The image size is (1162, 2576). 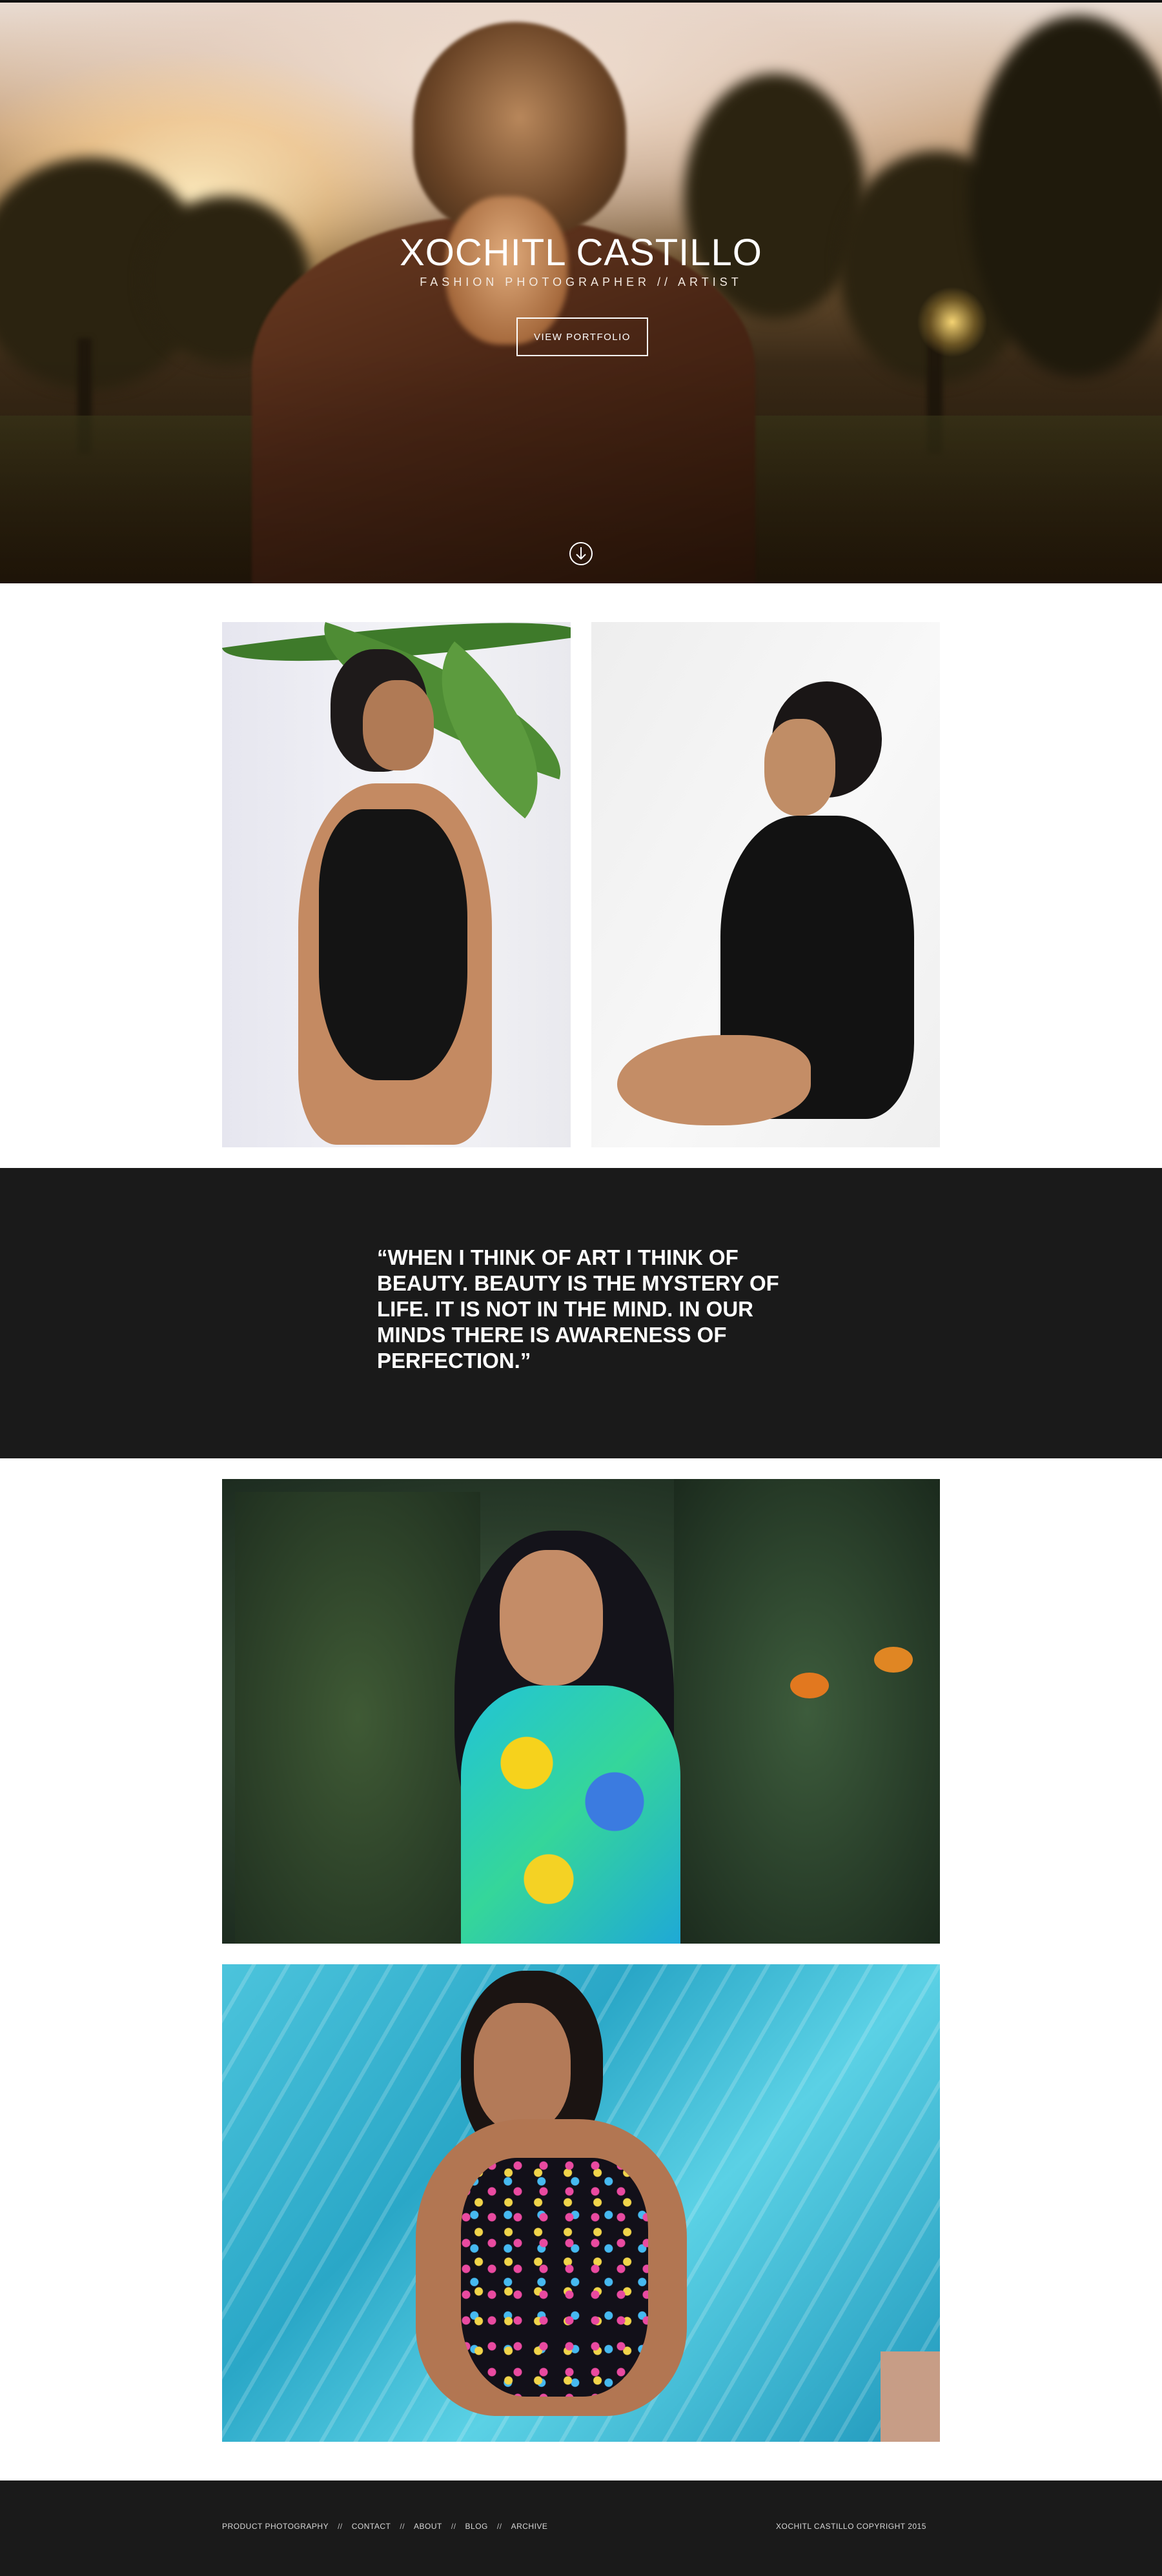 I want to click on model-legs, so click(x=714, y=1080).